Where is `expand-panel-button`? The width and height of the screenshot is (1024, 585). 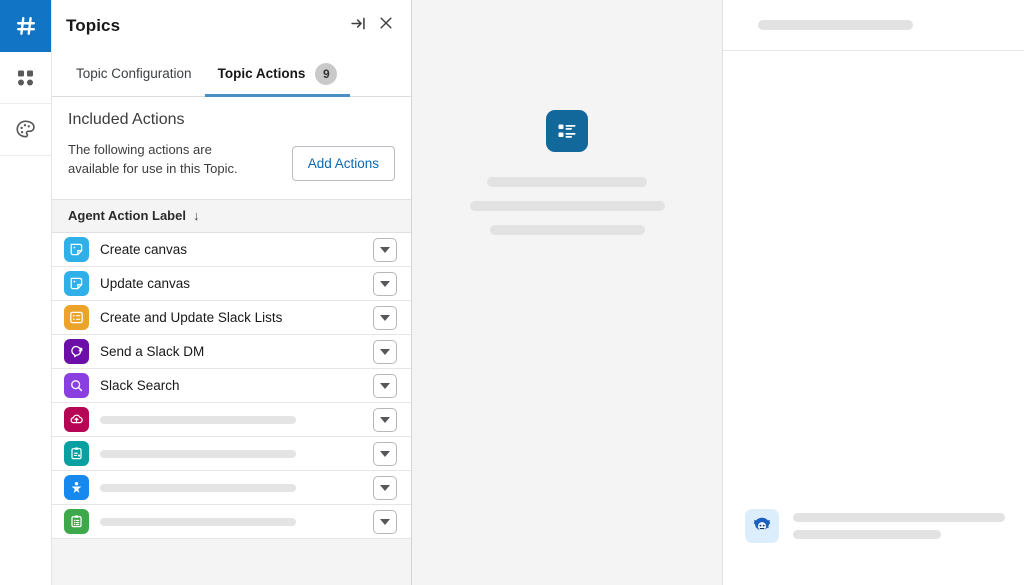
expand-panel-button is located at coordinates (358, 26).